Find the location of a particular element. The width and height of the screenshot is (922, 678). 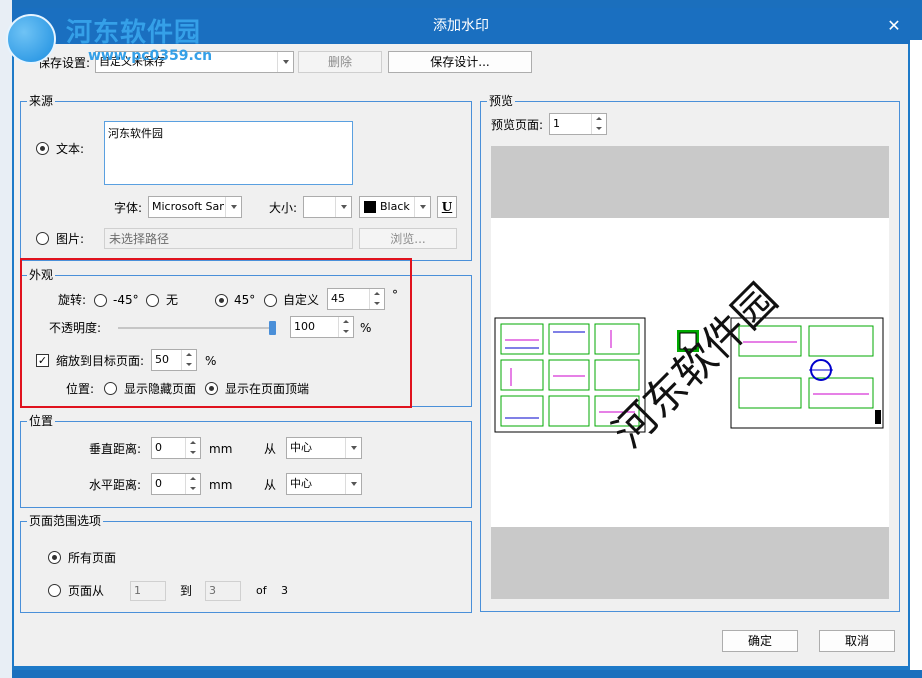

logo-url: www.pc0359.cn is located at coordinates (150, 56).